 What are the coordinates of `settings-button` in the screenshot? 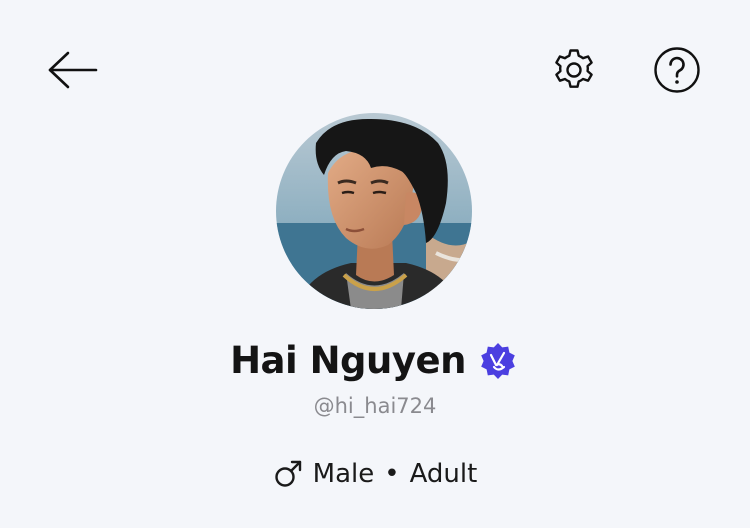 It's located at (574, 70).